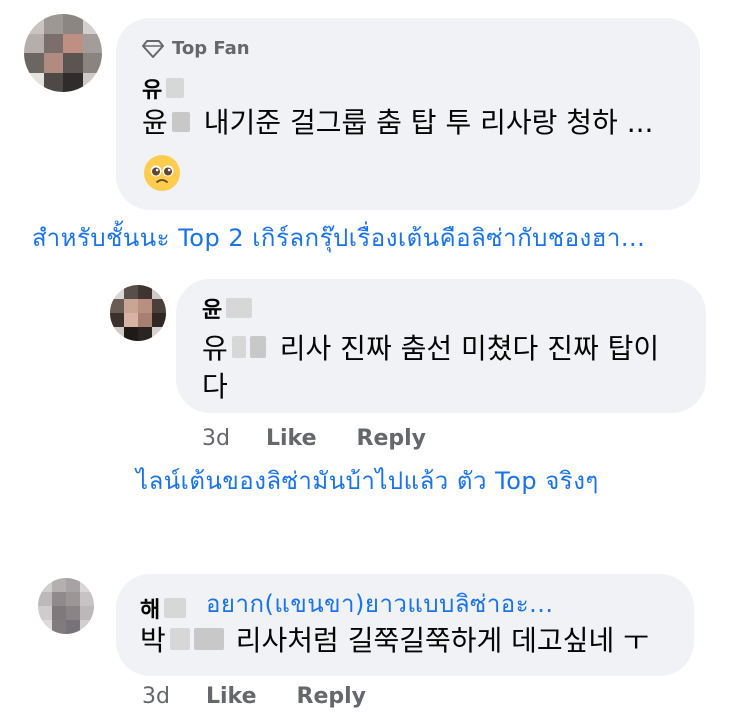  I want to click on commenter-name: 윤, so click(227, 308).